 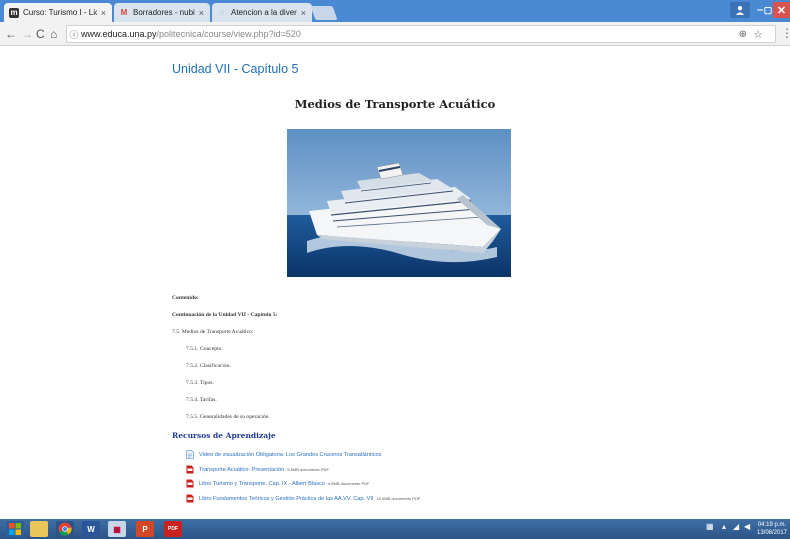 What do you see at coordinates (743, 35) in the screenshot?
I see `zoom-icon: ⊕` at bounding box center [743, 35].